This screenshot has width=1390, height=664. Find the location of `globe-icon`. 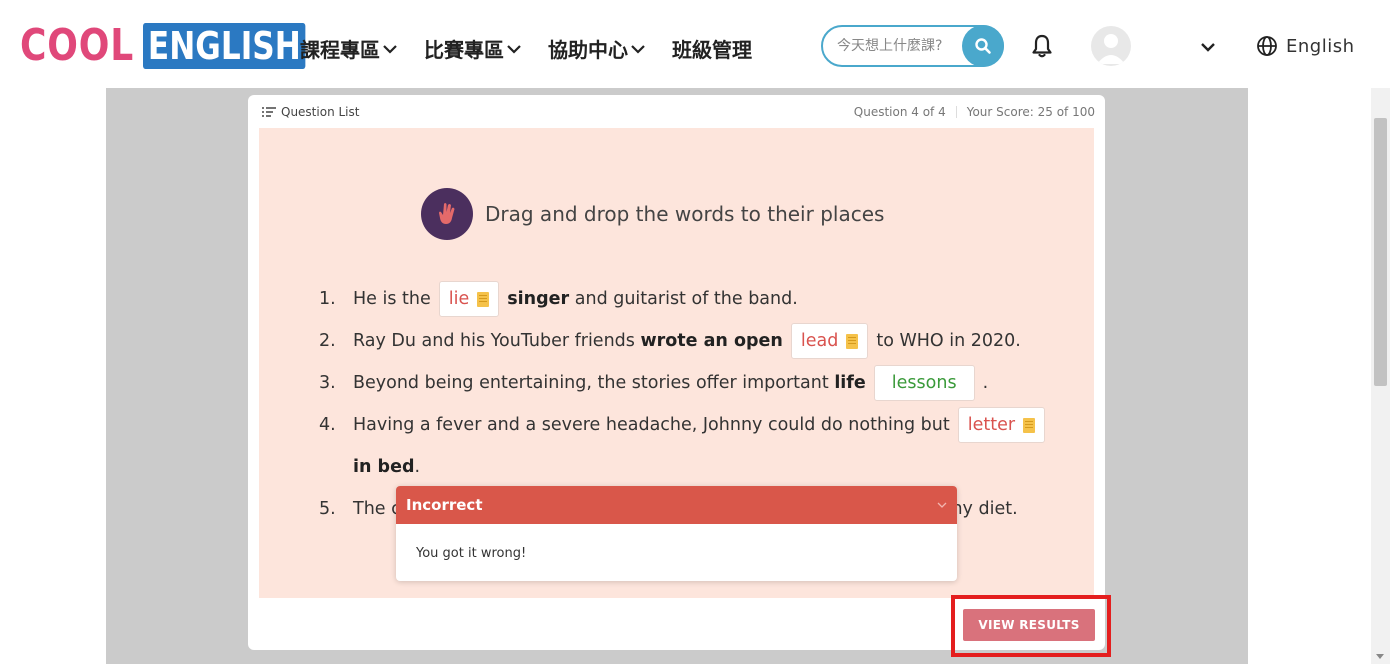

globe-icon is located at coordinates (1267, 46).